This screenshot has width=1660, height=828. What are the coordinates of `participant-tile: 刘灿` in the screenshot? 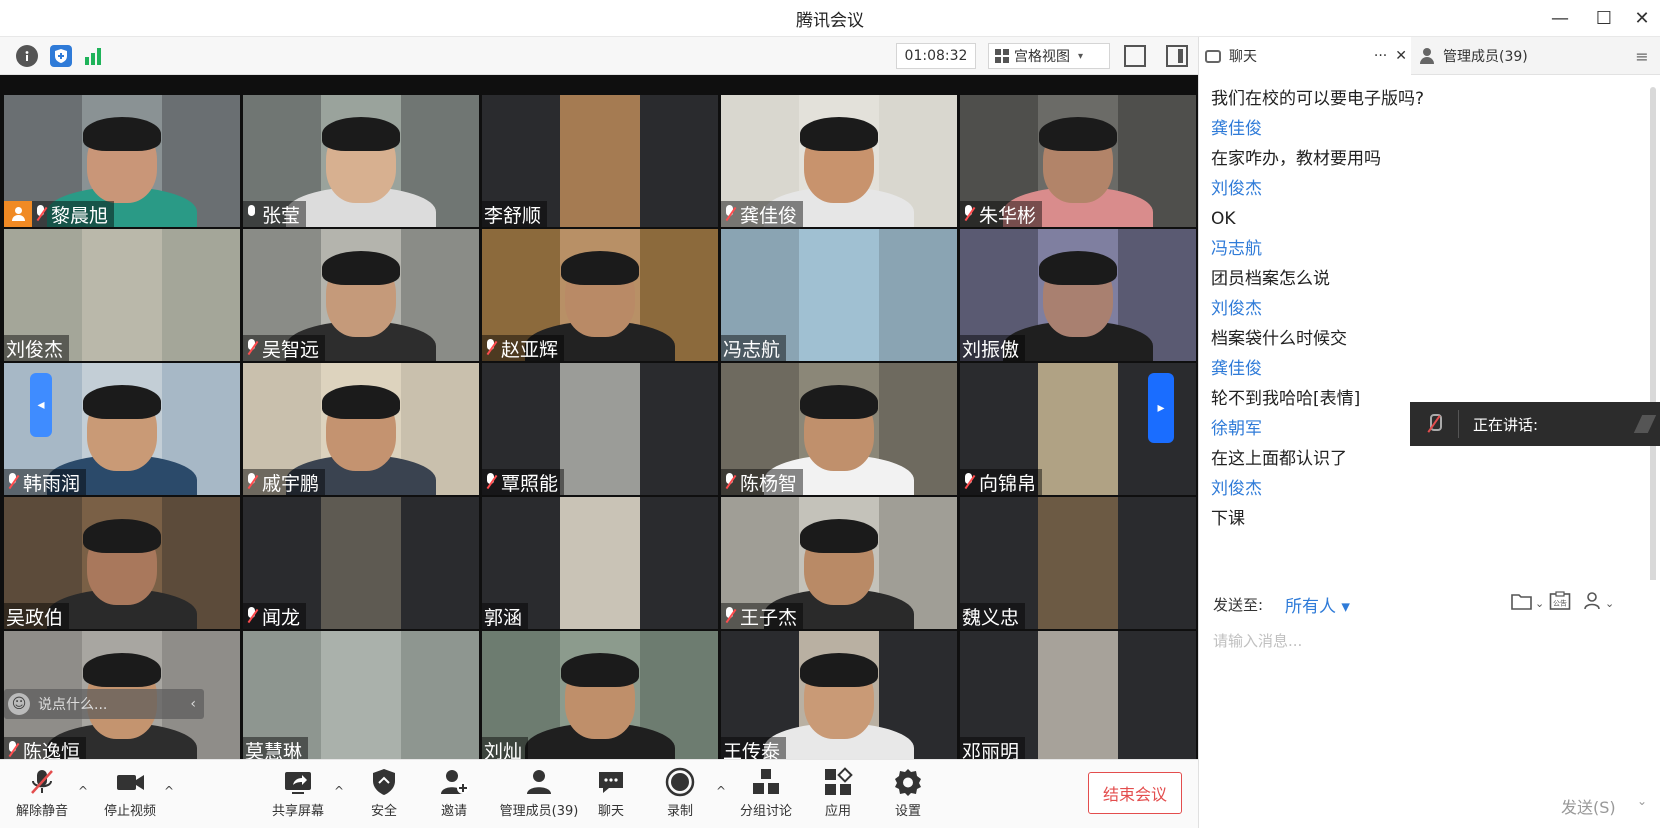 It's located at (600, 697).